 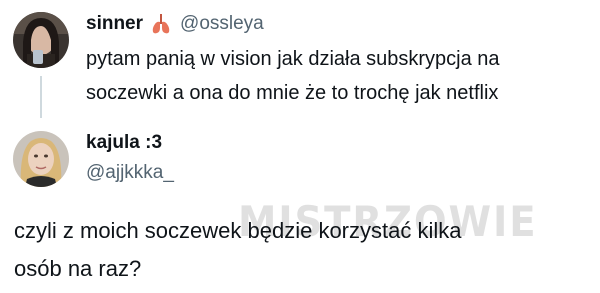 What do you see at coordinates (222, 24) in the screenshot?
I see `tweet1-handle: @ossleya` at bounding box center [222, 24].